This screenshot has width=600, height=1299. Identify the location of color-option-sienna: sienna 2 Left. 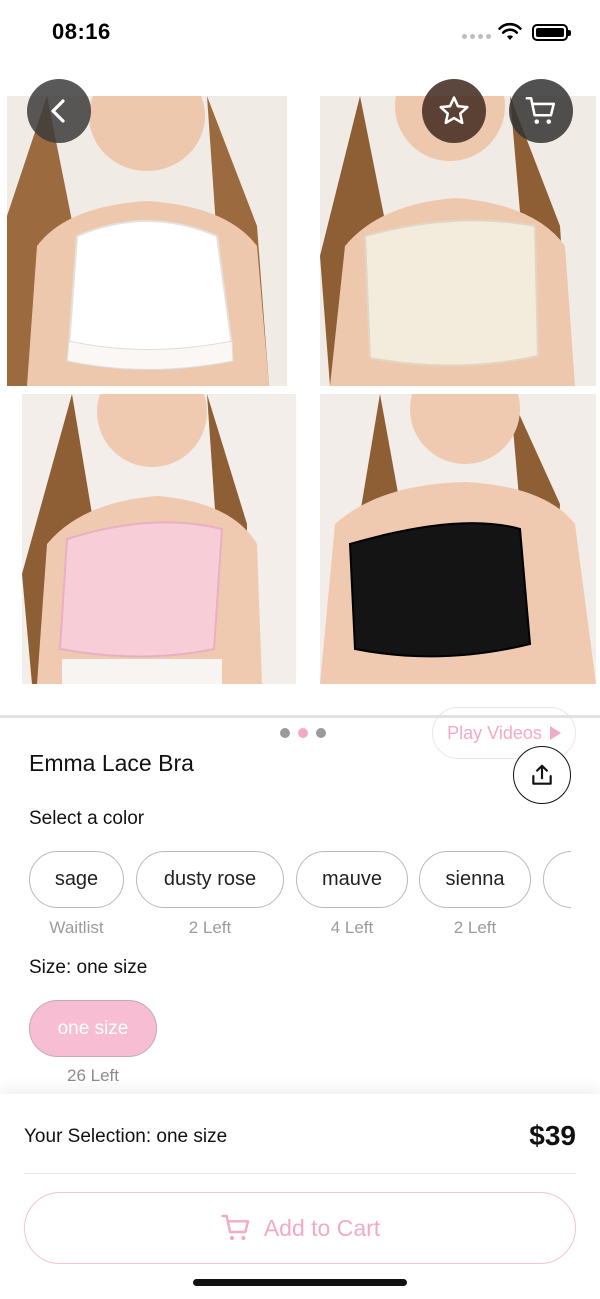
(475, 894).